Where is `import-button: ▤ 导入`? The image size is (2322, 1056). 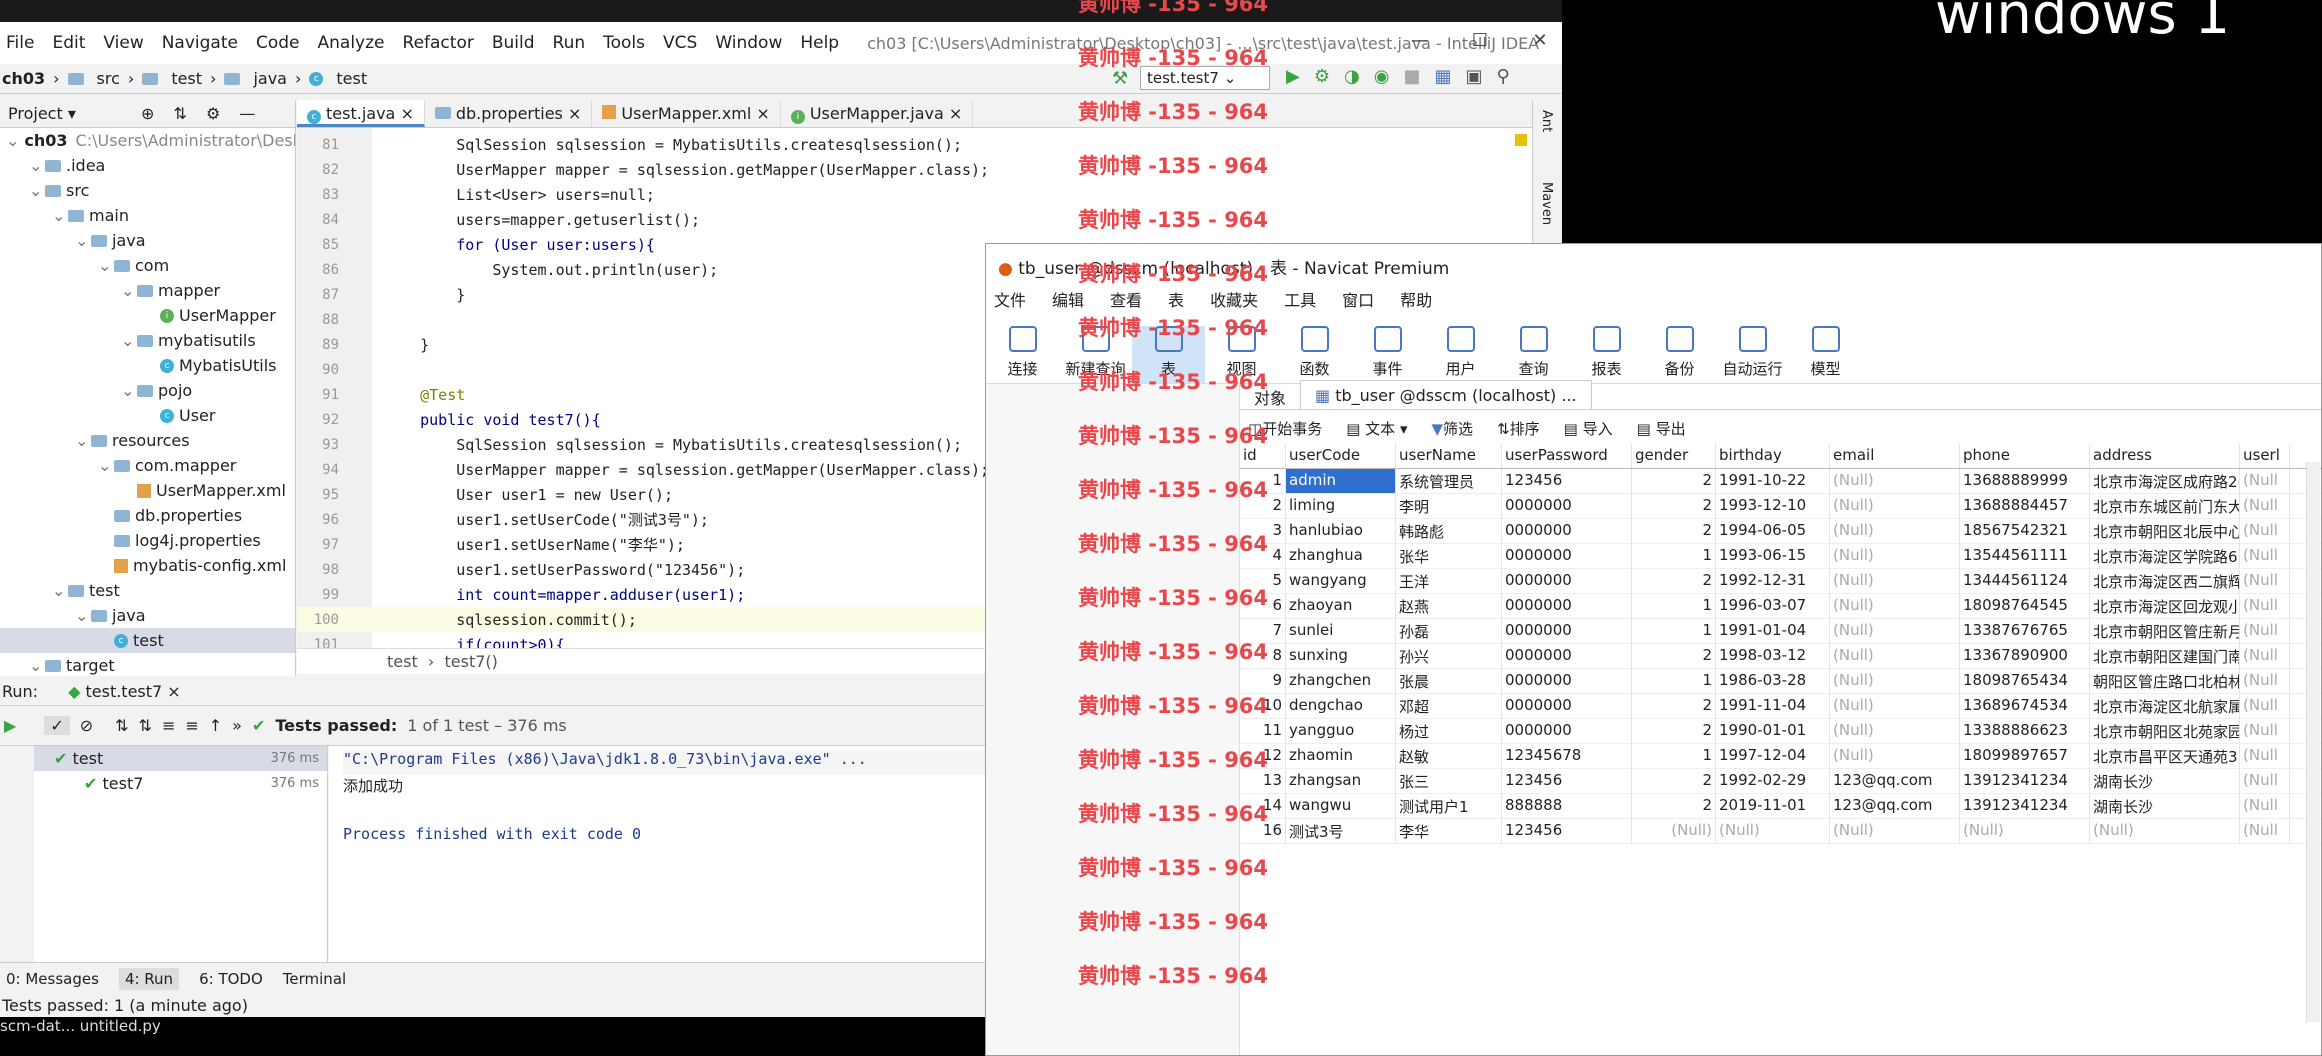 import-button: ▤ 导入 is located at coordinates (1588, 428).